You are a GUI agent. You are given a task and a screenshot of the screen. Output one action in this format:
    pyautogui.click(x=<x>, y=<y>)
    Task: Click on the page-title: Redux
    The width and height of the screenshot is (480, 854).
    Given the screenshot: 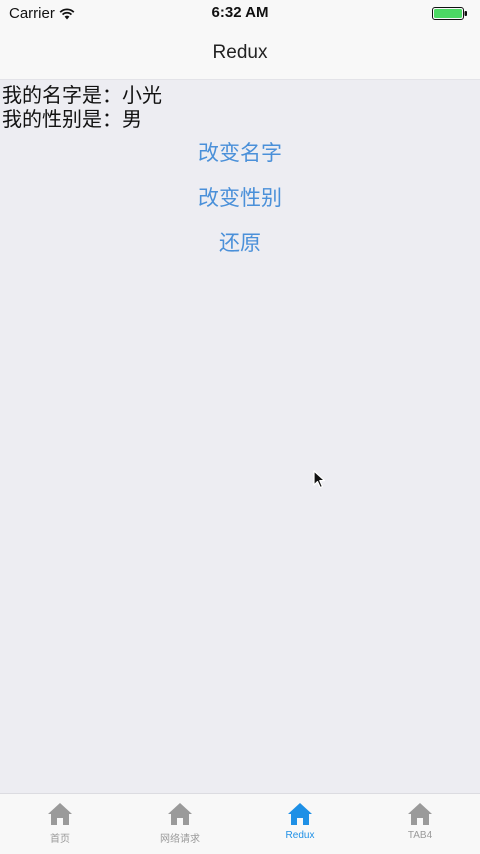 What is the action you would take?
    pyautogui.click(x=240, y=52)
    